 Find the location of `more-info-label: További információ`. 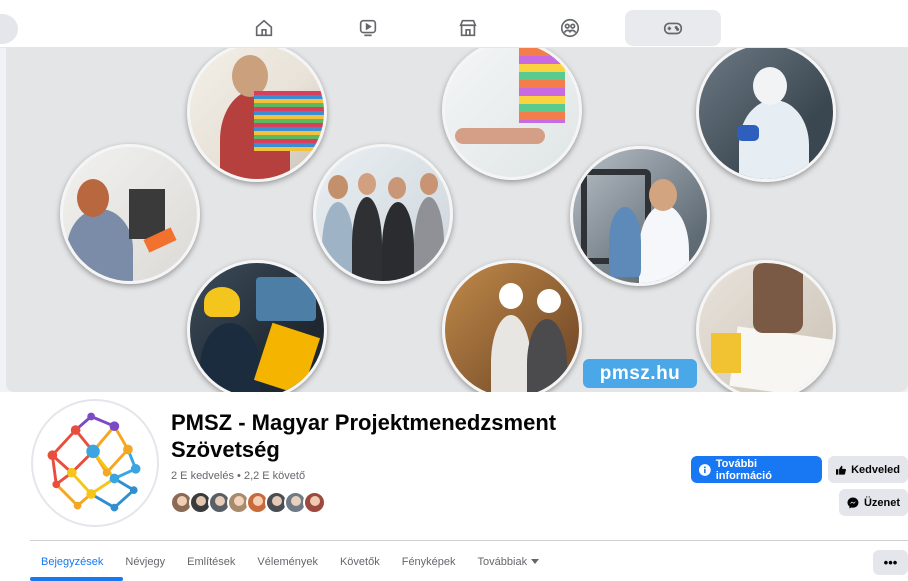

more-info-label: További információ is located at coordinates (743, 469).